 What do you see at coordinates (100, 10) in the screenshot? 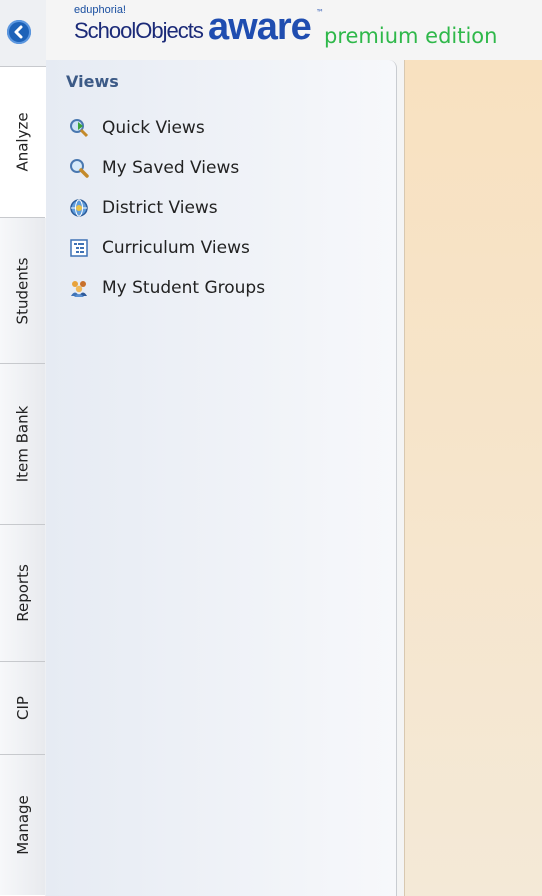
I see `logo-eduphoria: eduphoria!` at bounding box center [100, 10].